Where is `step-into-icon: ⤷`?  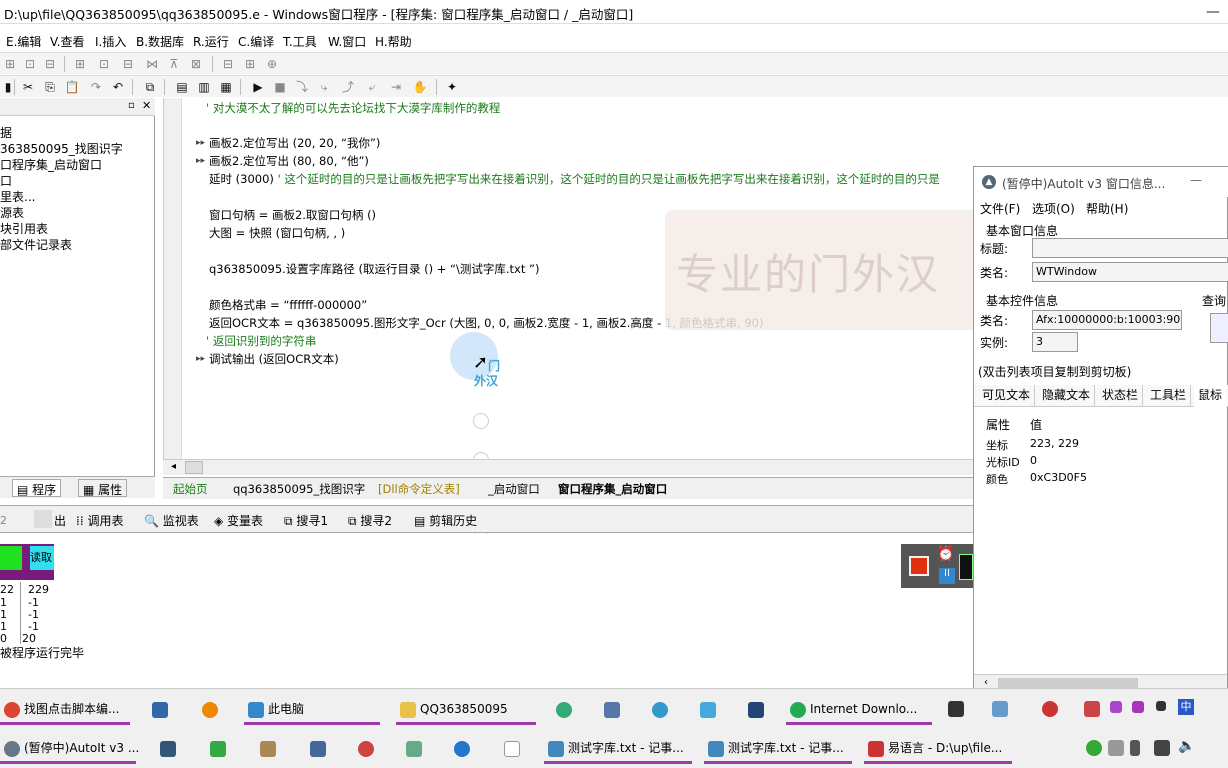 step-into-icon: ⤷ is located at coordinates (324, 87).